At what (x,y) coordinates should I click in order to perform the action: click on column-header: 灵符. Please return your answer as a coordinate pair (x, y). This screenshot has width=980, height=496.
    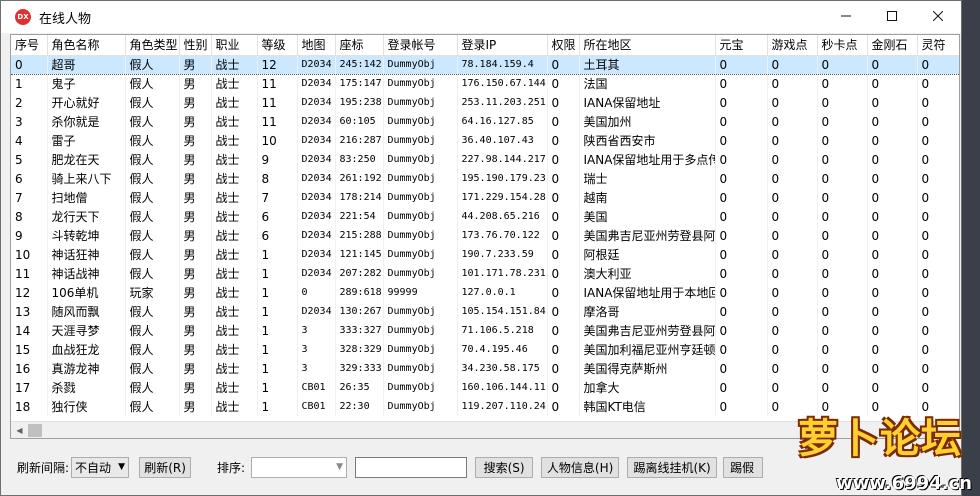
    Looking at the image, I should click on (938, 45).